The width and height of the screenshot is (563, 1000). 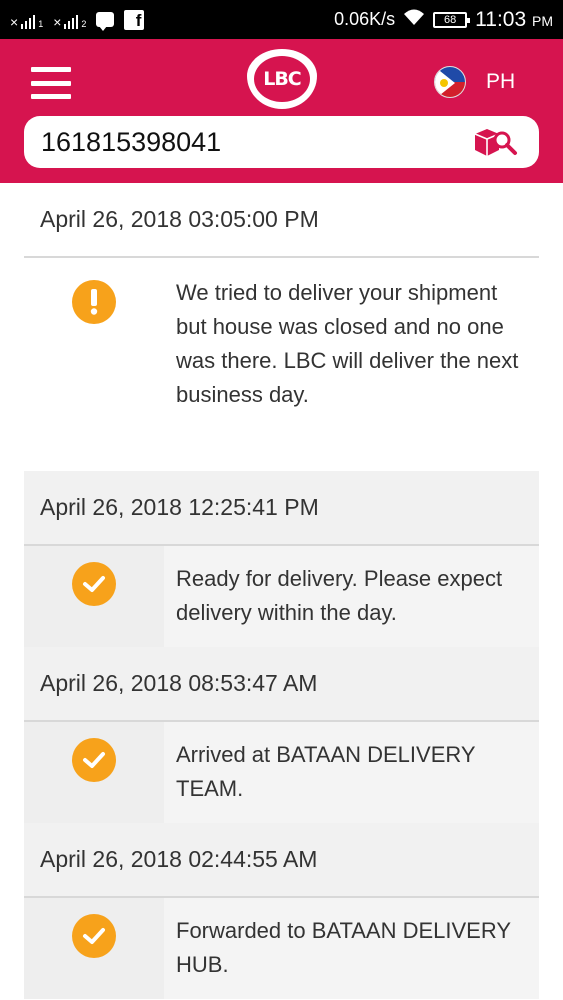 I want to click on region-label: PH, so click(x=500, y=82).